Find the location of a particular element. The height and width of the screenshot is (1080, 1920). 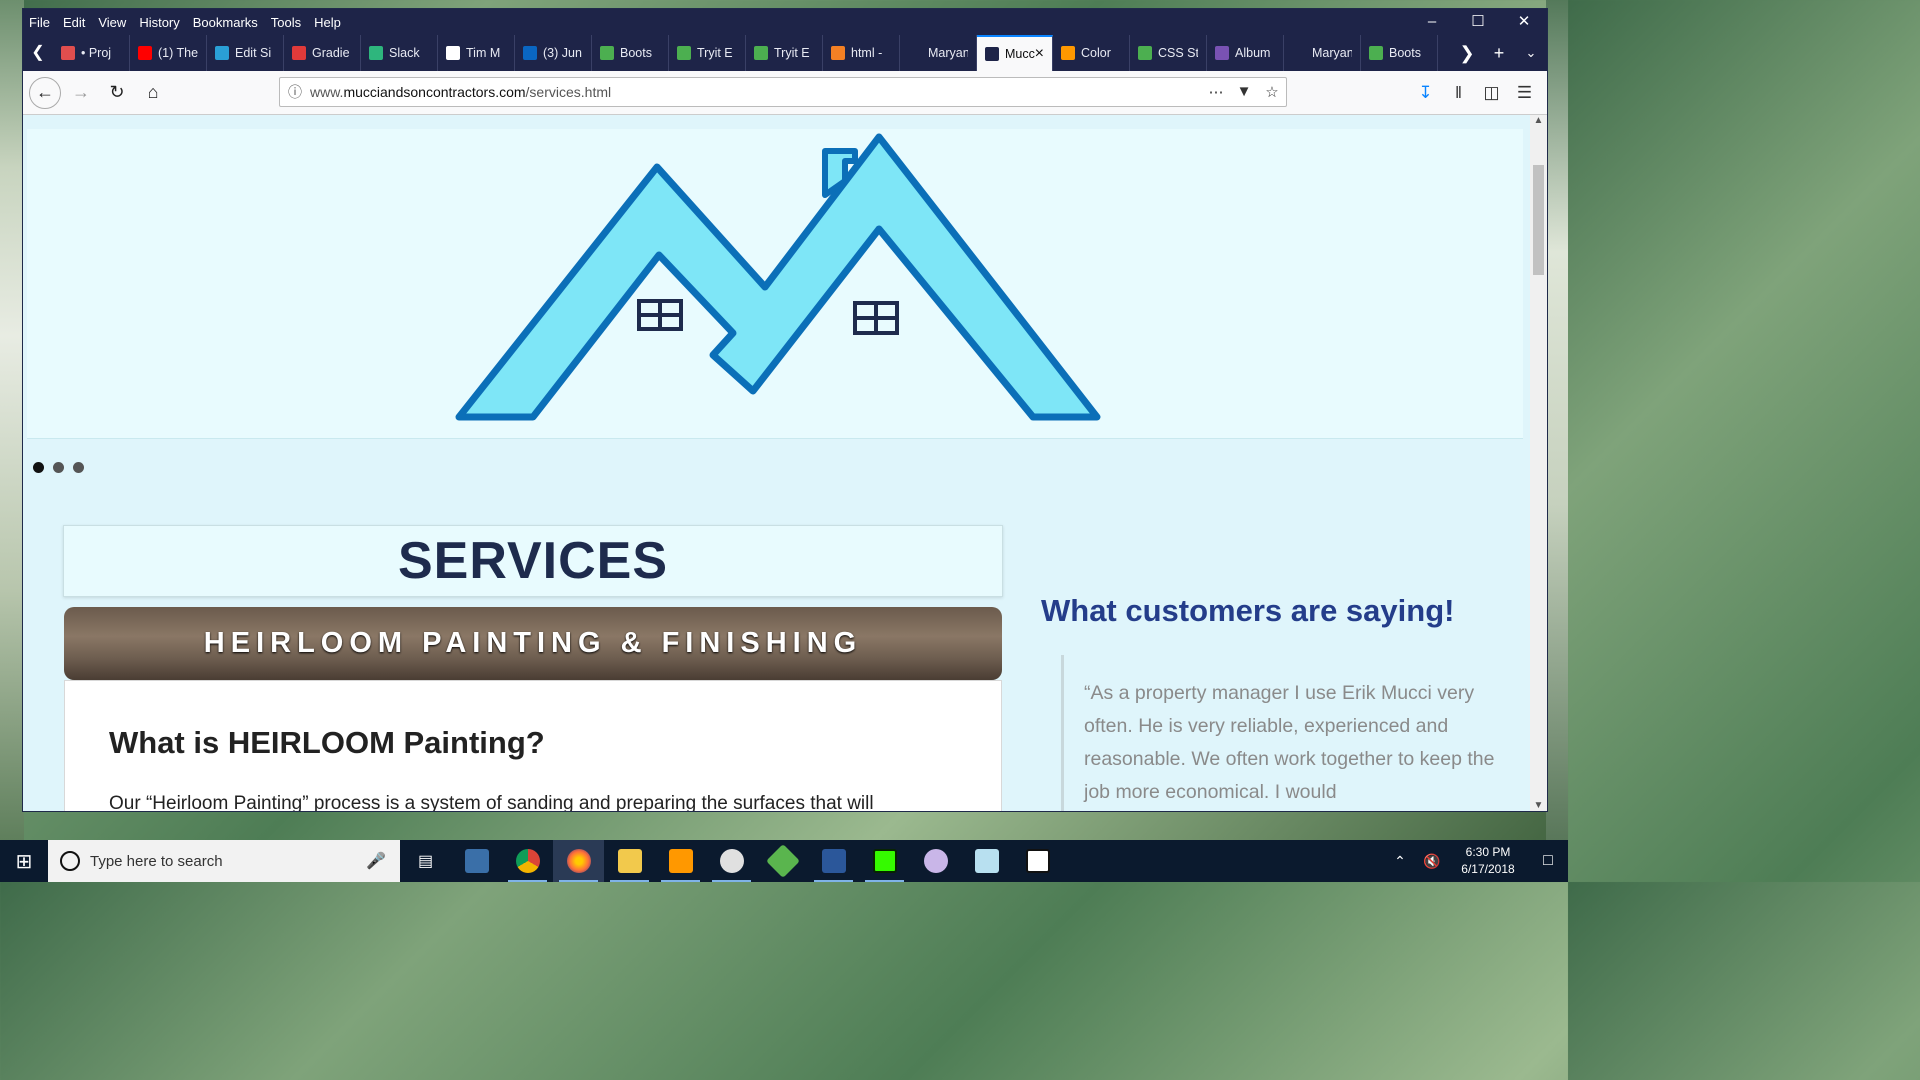

services-heading-box: SERVICES is located at coordinates (533, 561).